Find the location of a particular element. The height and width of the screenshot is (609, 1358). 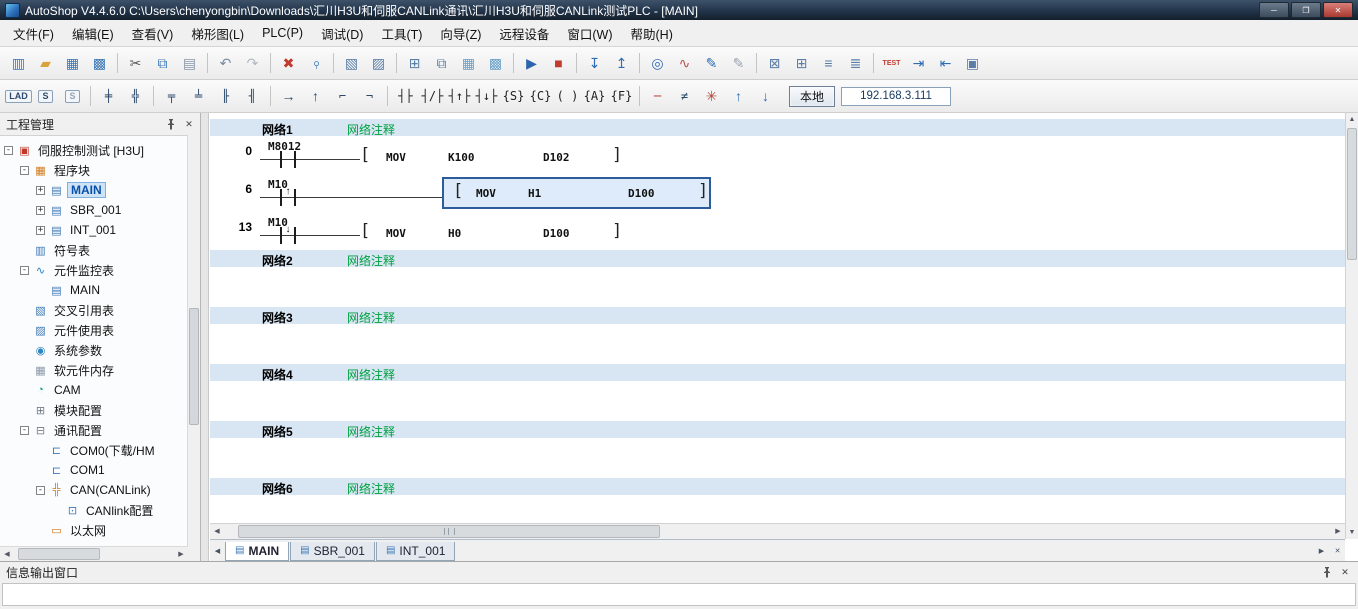

tree-item-system-params: ◉ 系统参数 is located at coordinates (93, 350).